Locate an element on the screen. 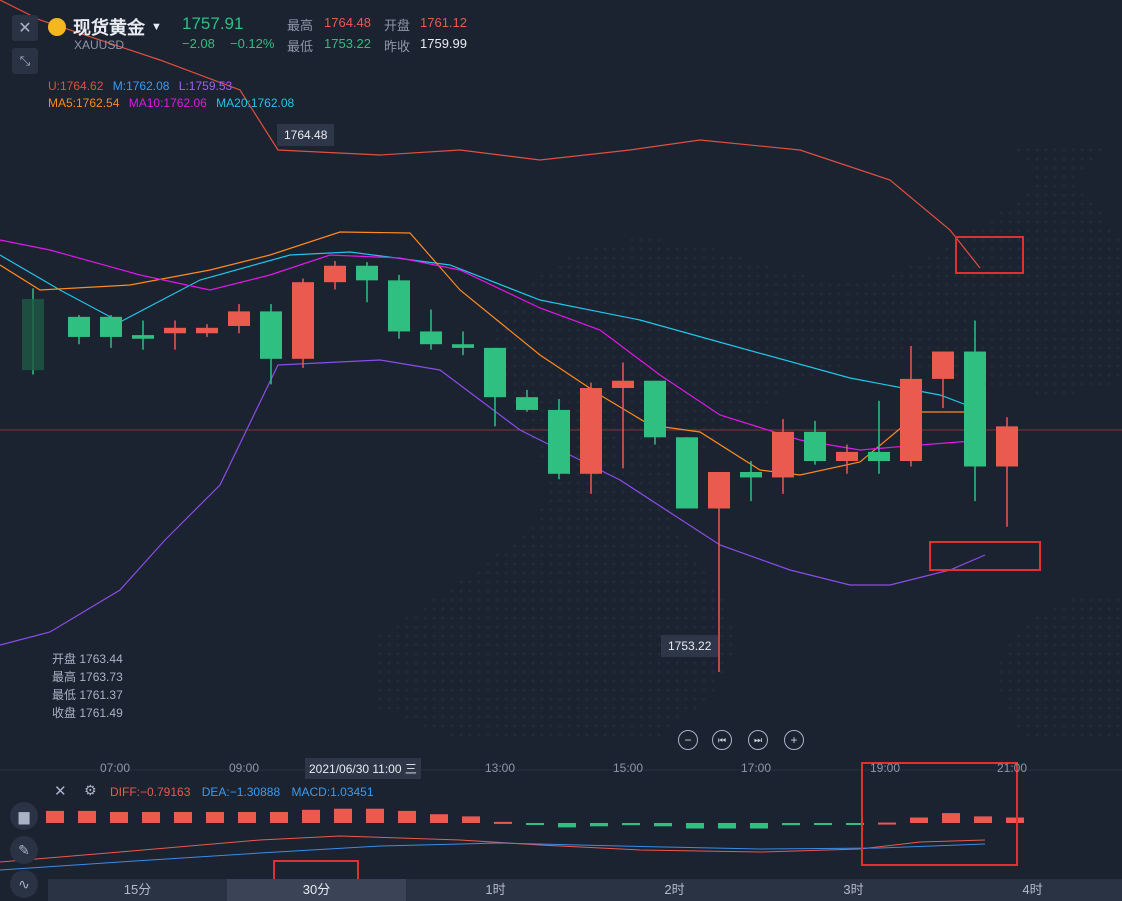 This screenshot has width=1122, height=901. ma5-value: MA5:1762.54 is located at coordinates (84, 103).